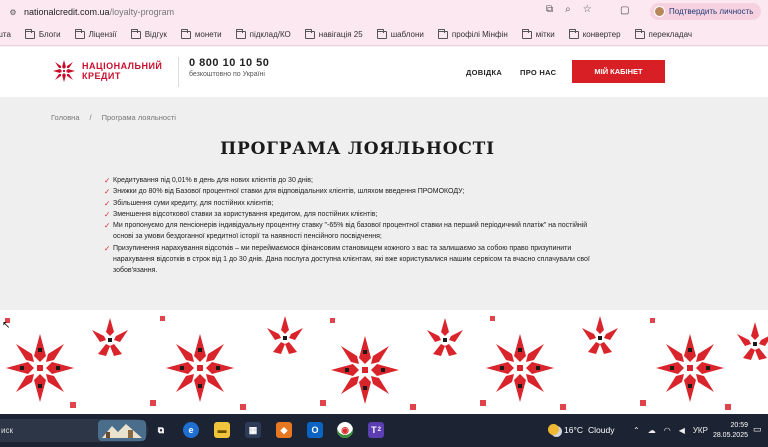 The width and height of the screenshot is (768, 447). I want to click on wifi-icon: ◠, so click(667, 430).